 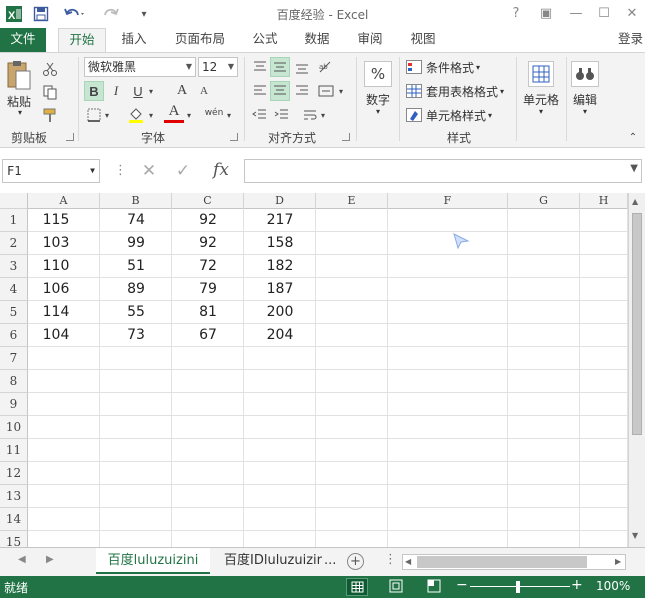 What do you see at coordinates (50, 559) in the screenshot?
I see `sheet-next-icon: ▶` at bounding box center [50, 559].